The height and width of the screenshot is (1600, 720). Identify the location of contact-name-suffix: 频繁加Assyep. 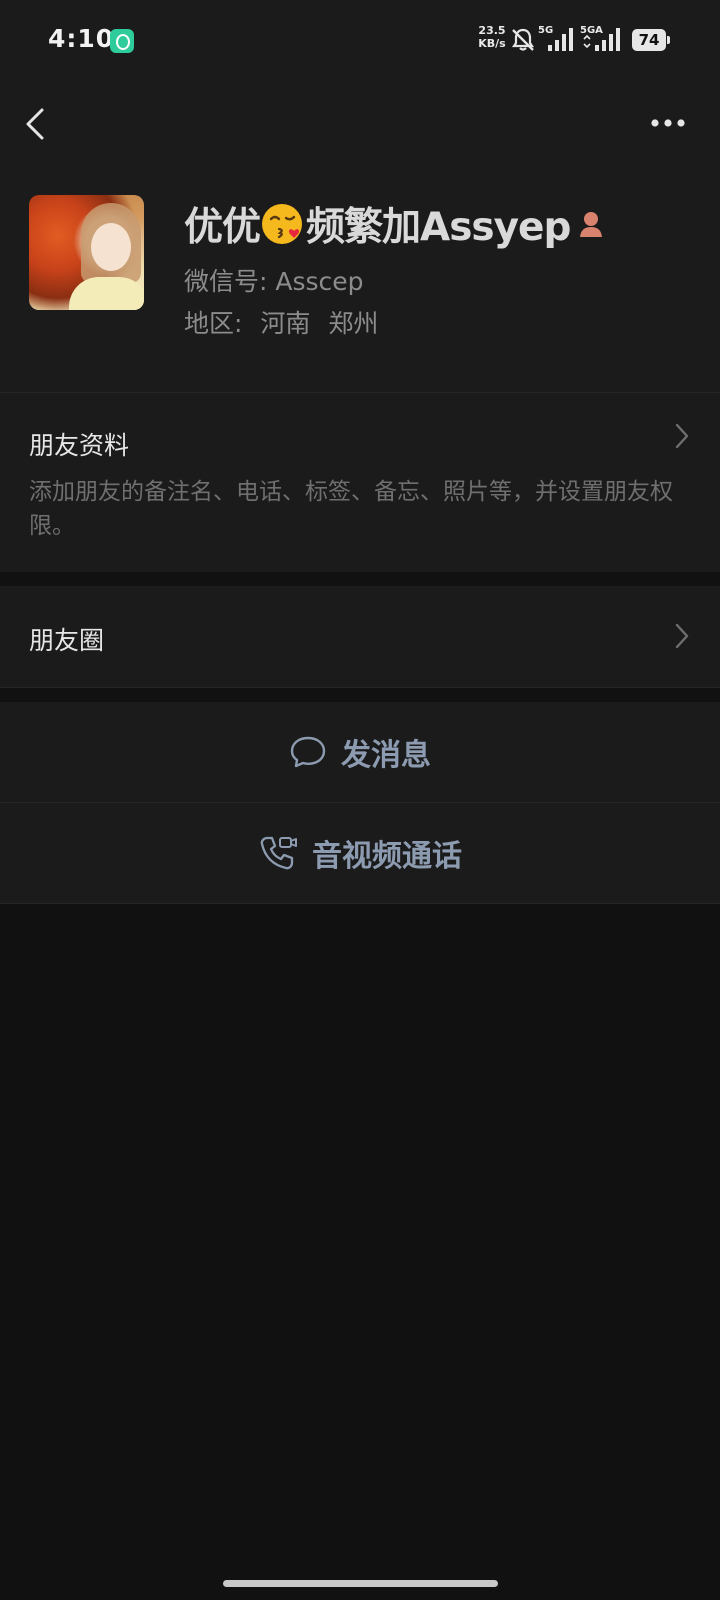
(438, 227).